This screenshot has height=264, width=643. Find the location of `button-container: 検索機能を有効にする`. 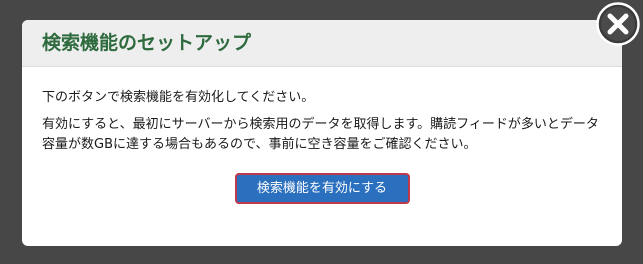

button-container: 検索機能を有効にする is located at coordinates (322, 188).